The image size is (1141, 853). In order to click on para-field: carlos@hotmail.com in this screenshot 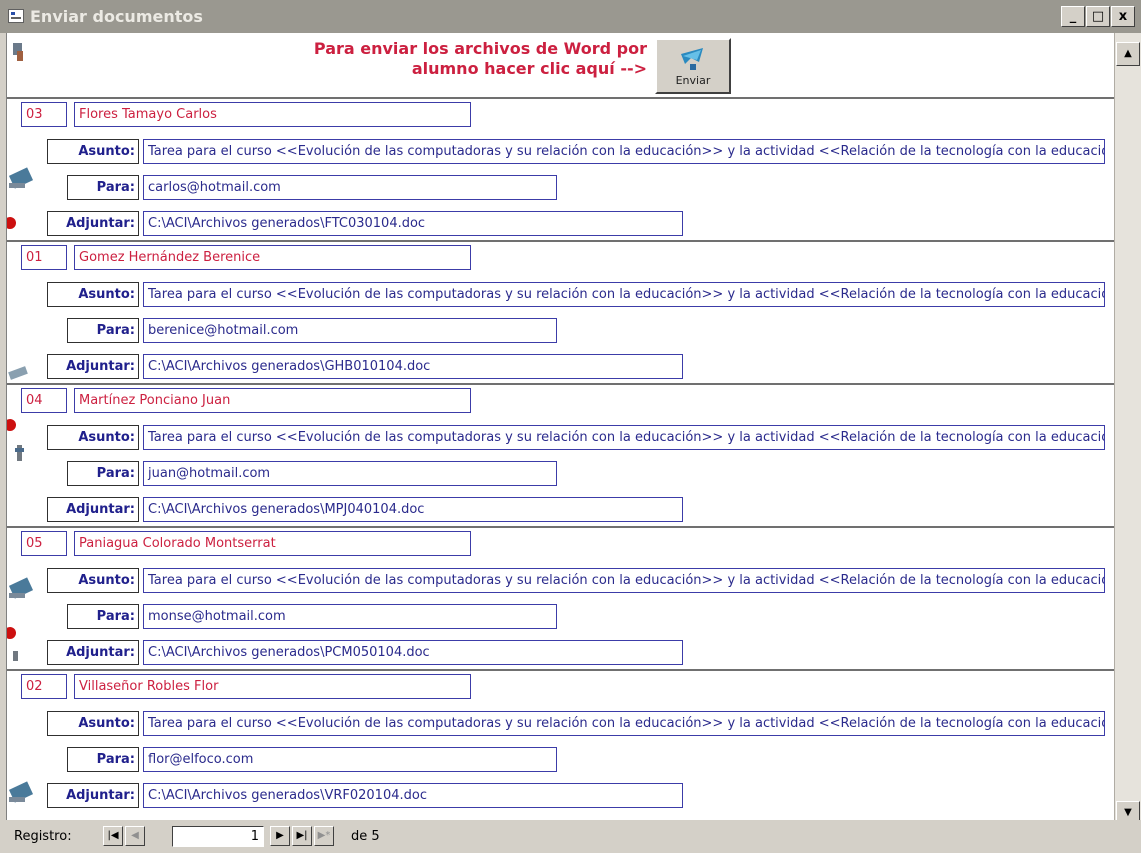, I will do `click(350, 187)`.